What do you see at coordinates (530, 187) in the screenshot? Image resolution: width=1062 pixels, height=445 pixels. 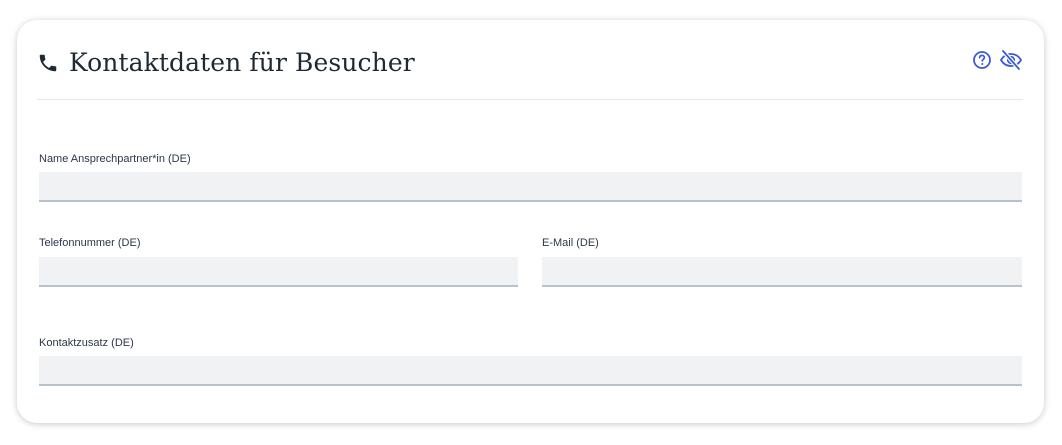 I see `name-field` at bounding box center [530, 187].